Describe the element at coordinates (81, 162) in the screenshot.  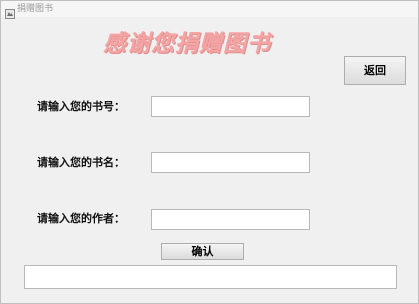
I see `book-name-label: 请输入您的书名：` at that location.